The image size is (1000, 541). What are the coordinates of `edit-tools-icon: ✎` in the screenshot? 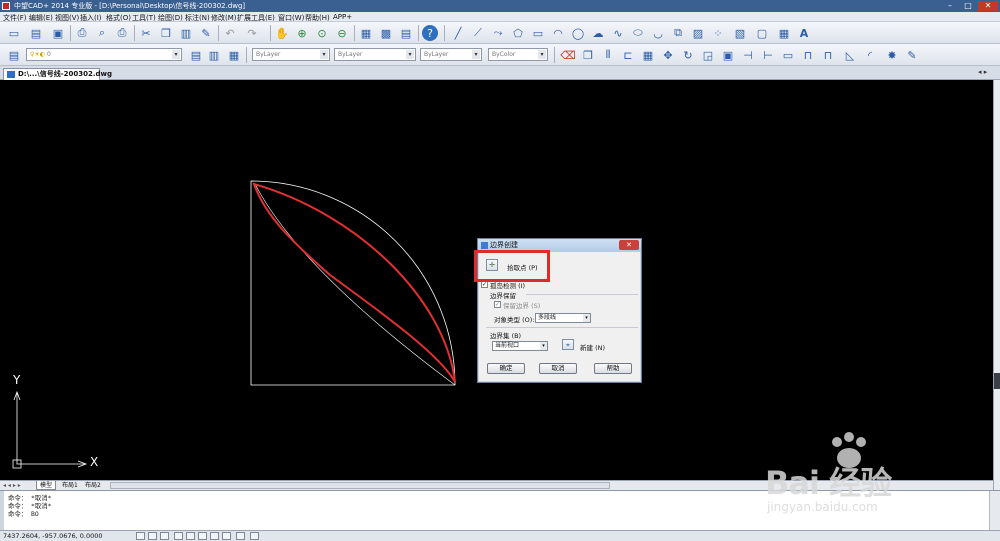 It's located at (912, 55).